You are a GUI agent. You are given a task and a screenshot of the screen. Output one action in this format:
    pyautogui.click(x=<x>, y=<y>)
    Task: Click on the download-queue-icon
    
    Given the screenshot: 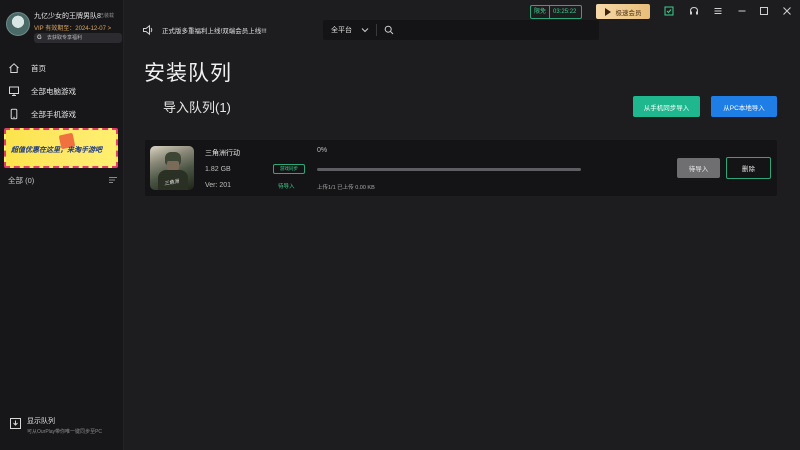 What is the action you would take?
    pyautogui.click(x=15, y=423)
    